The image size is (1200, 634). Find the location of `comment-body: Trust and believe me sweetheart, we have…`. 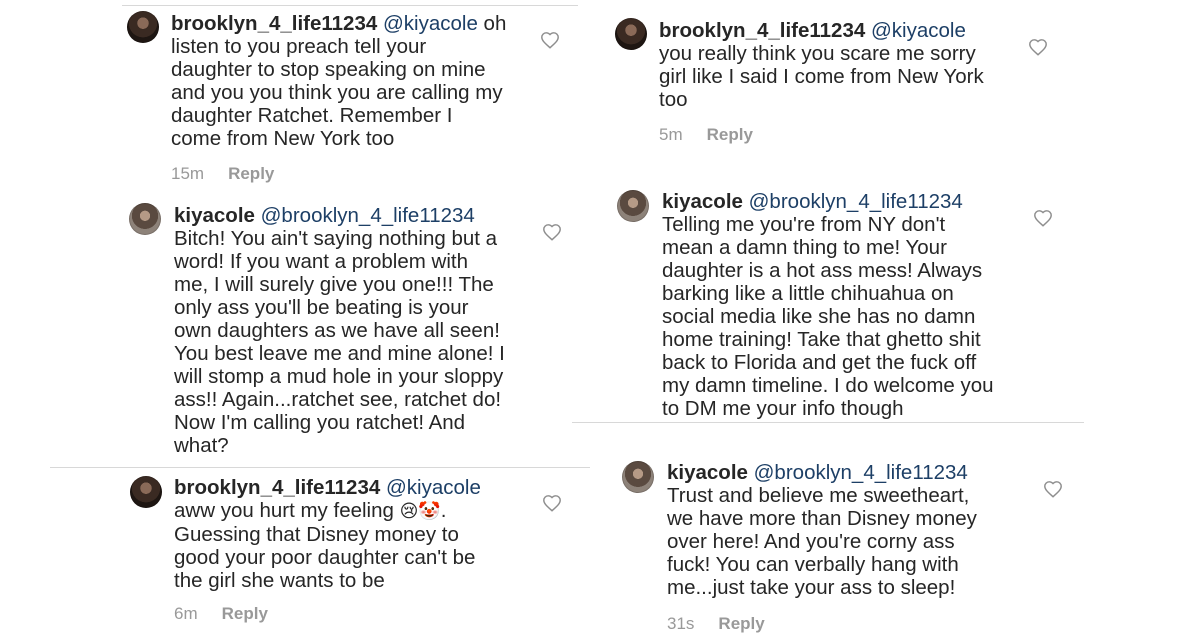

comment-body: Trust and believe me sweetheart, we have… is located at coordinates (822, 541).